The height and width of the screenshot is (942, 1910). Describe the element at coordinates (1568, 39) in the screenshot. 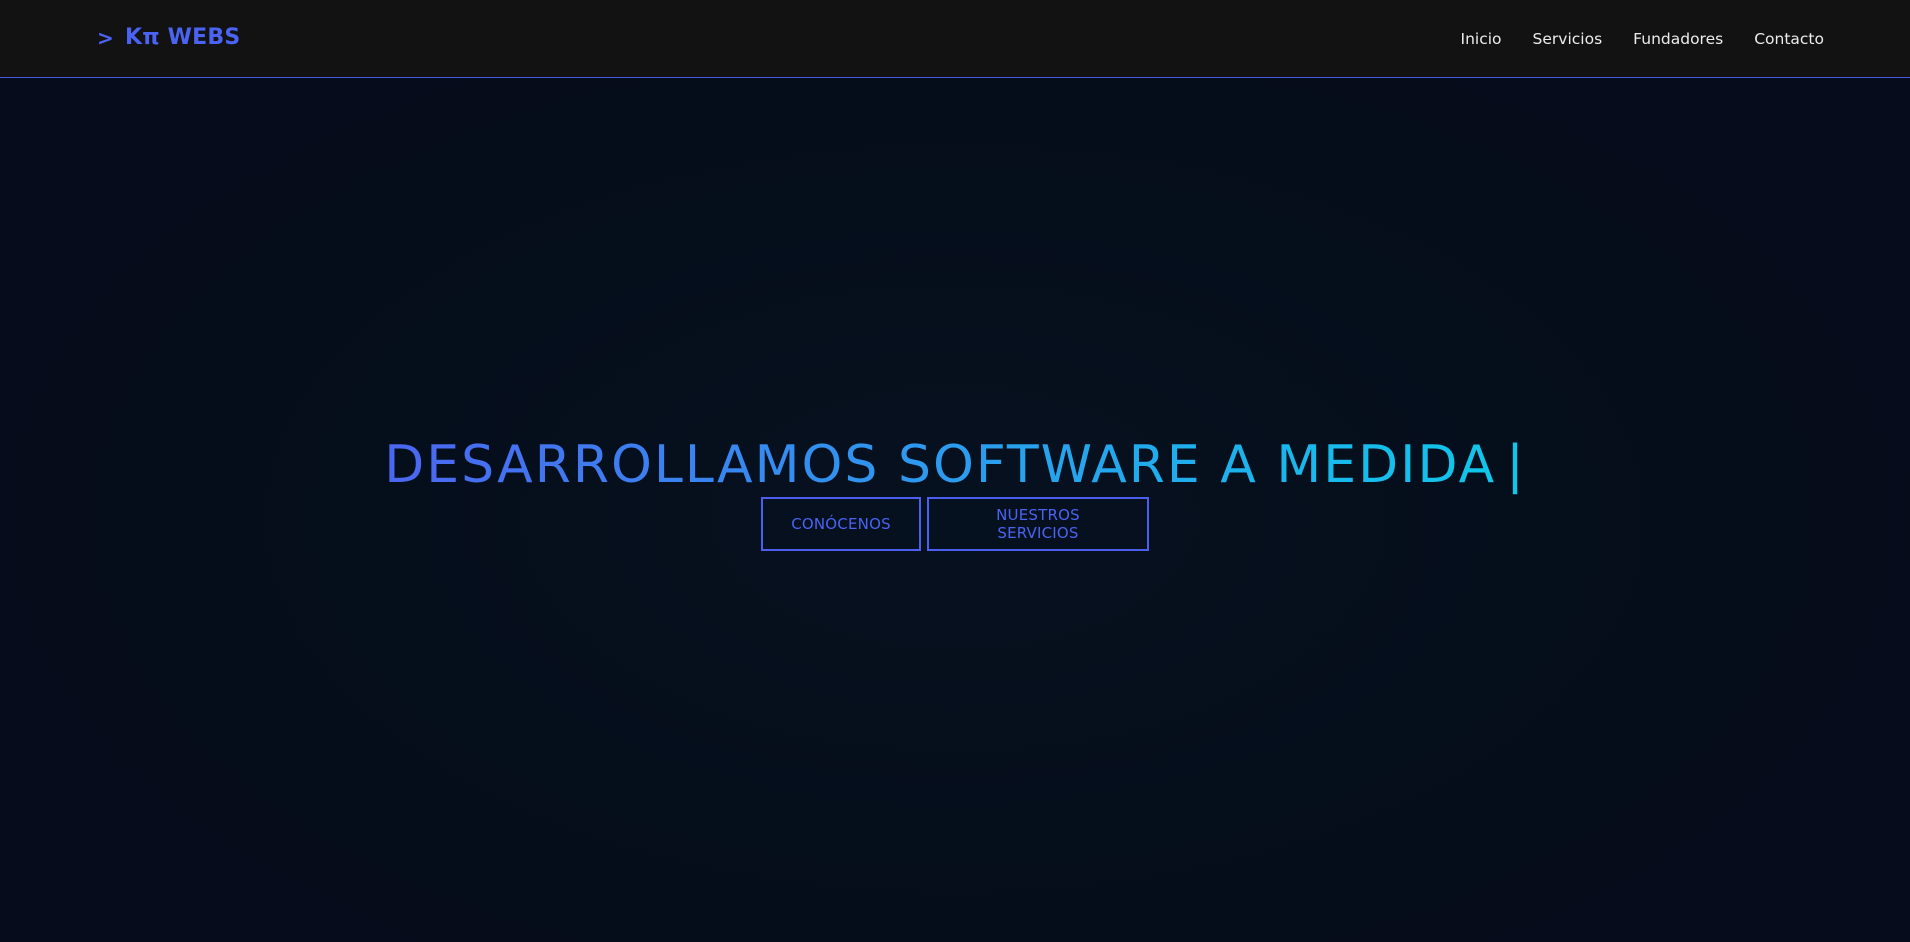

I see `nav-link-servicios: Servicios` at that location.